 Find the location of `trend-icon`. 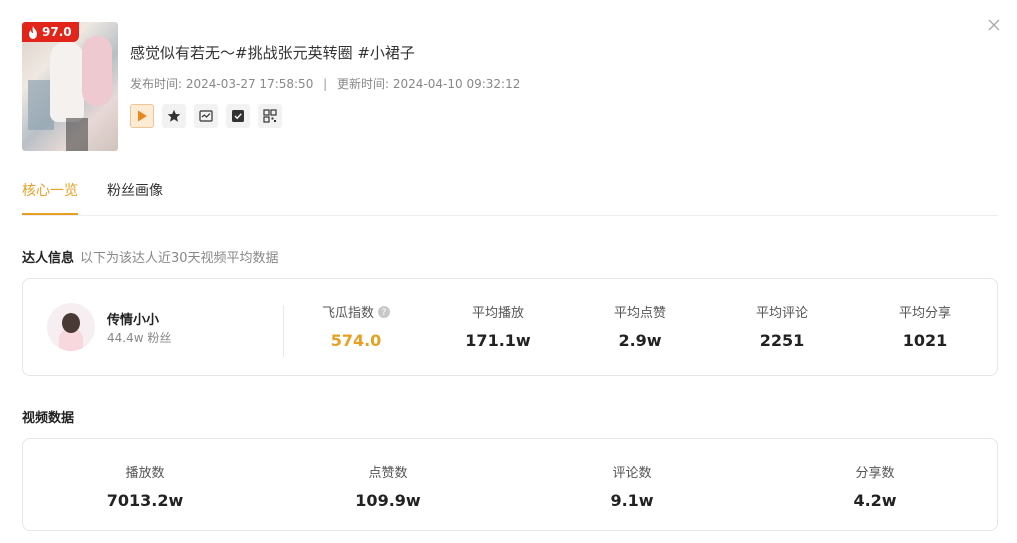

trend-icon is located at coordinates (206, 116).